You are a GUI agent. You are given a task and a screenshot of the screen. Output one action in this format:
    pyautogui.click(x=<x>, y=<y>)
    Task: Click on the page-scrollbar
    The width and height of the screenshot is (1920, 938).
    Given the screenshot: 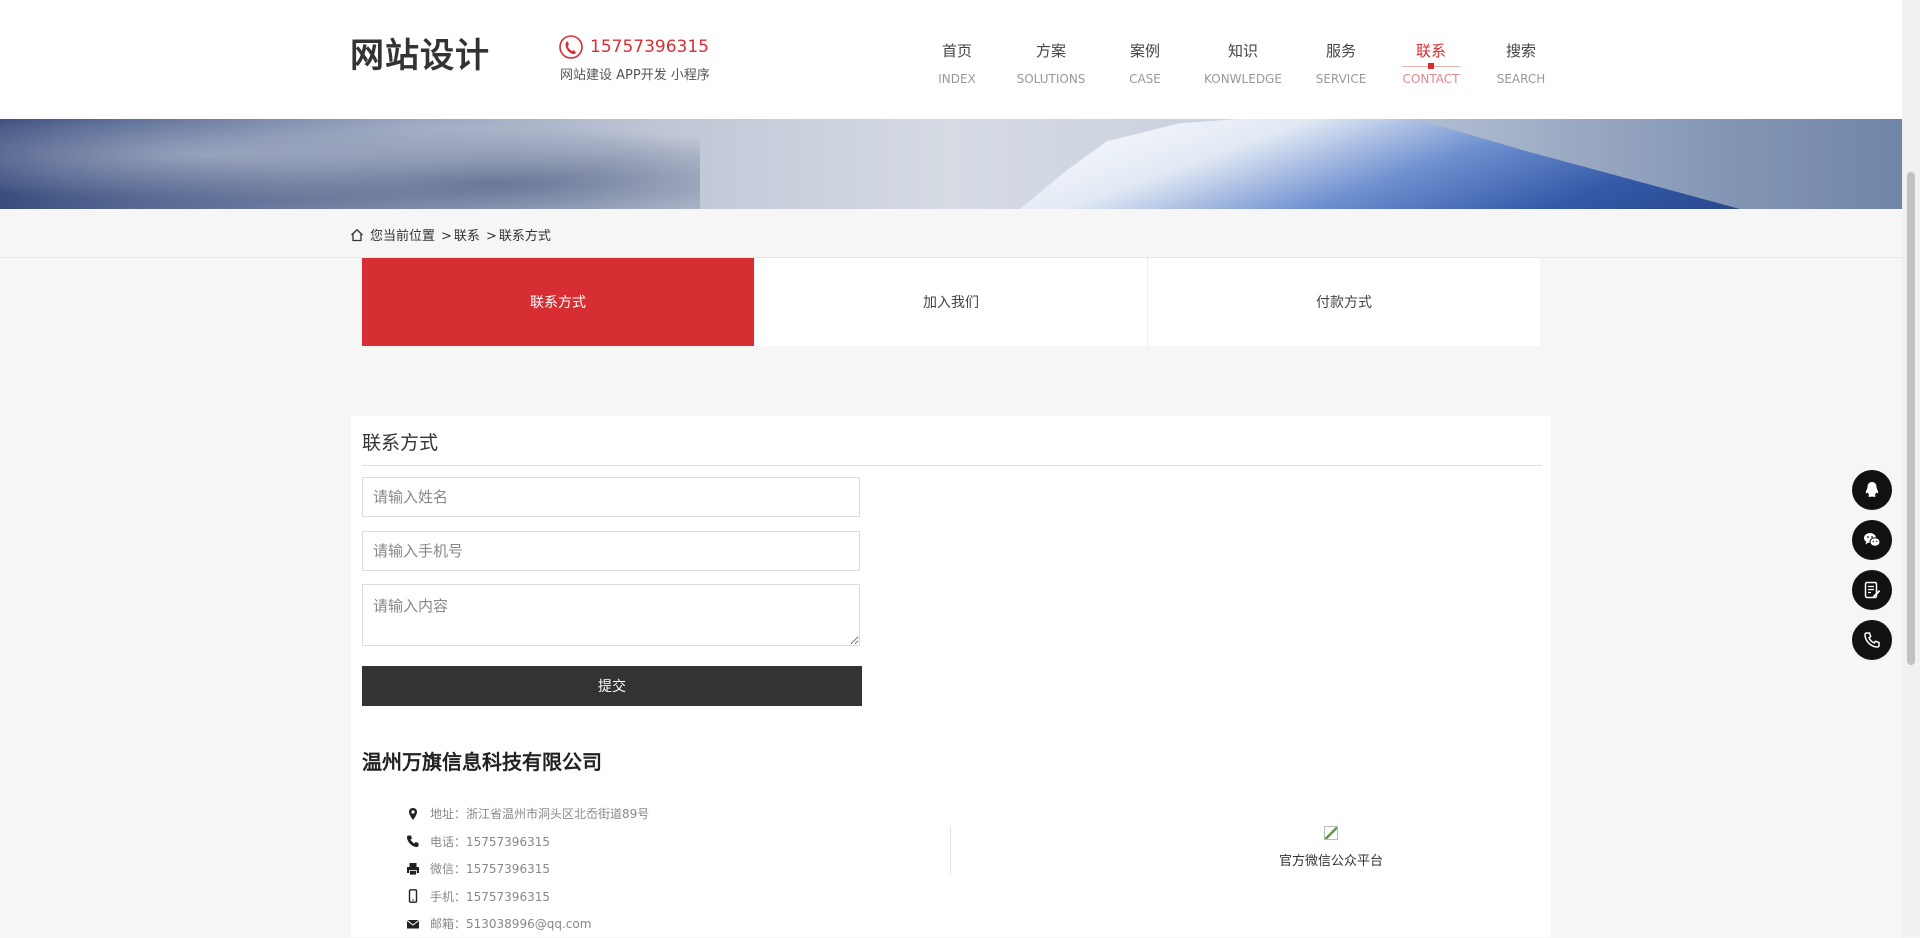 What is the action you would take?
    pyautogui.click(x=1911, y=468)
    